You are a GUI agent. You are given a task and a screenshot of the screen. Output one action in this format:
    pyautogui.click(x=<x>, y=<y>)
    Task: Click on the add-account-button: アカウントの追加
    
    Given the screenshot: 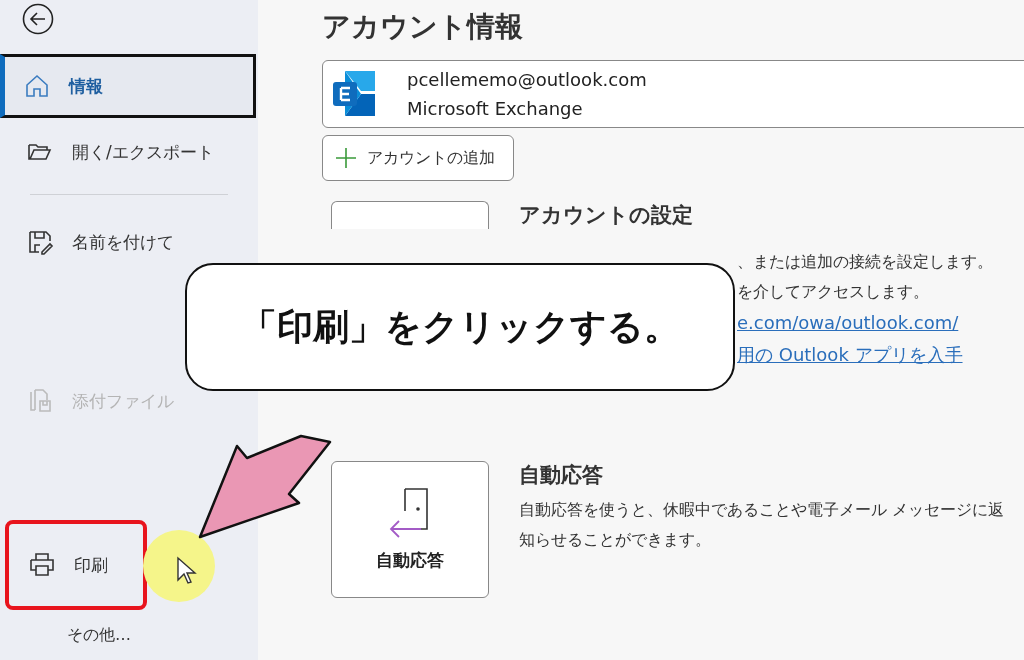 What is the action you would take?
    pyautogui.click(x=418, y=158)
    